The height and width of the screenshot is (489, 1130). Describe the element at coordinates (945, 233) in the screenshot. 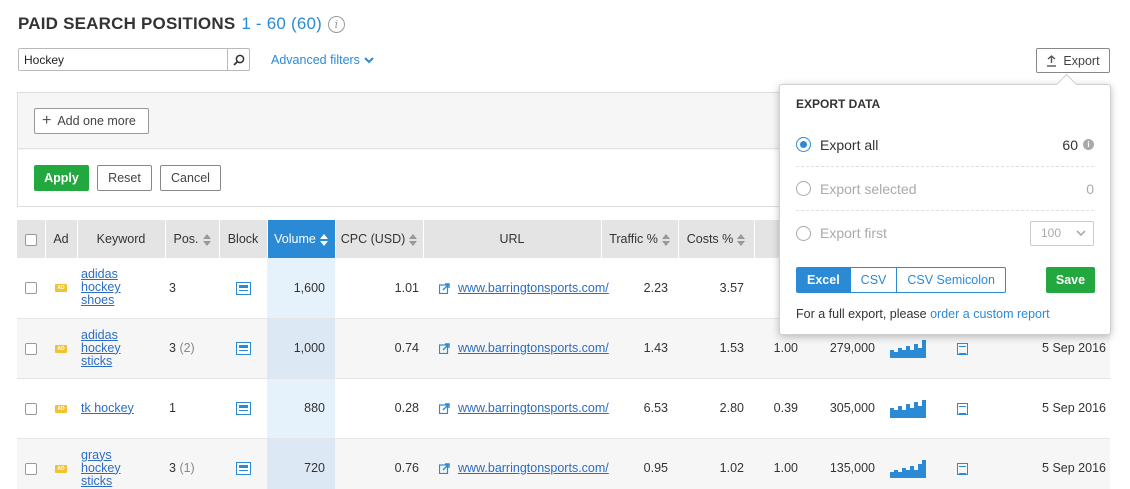

I see `export-first-option: Export first 100` at that location.